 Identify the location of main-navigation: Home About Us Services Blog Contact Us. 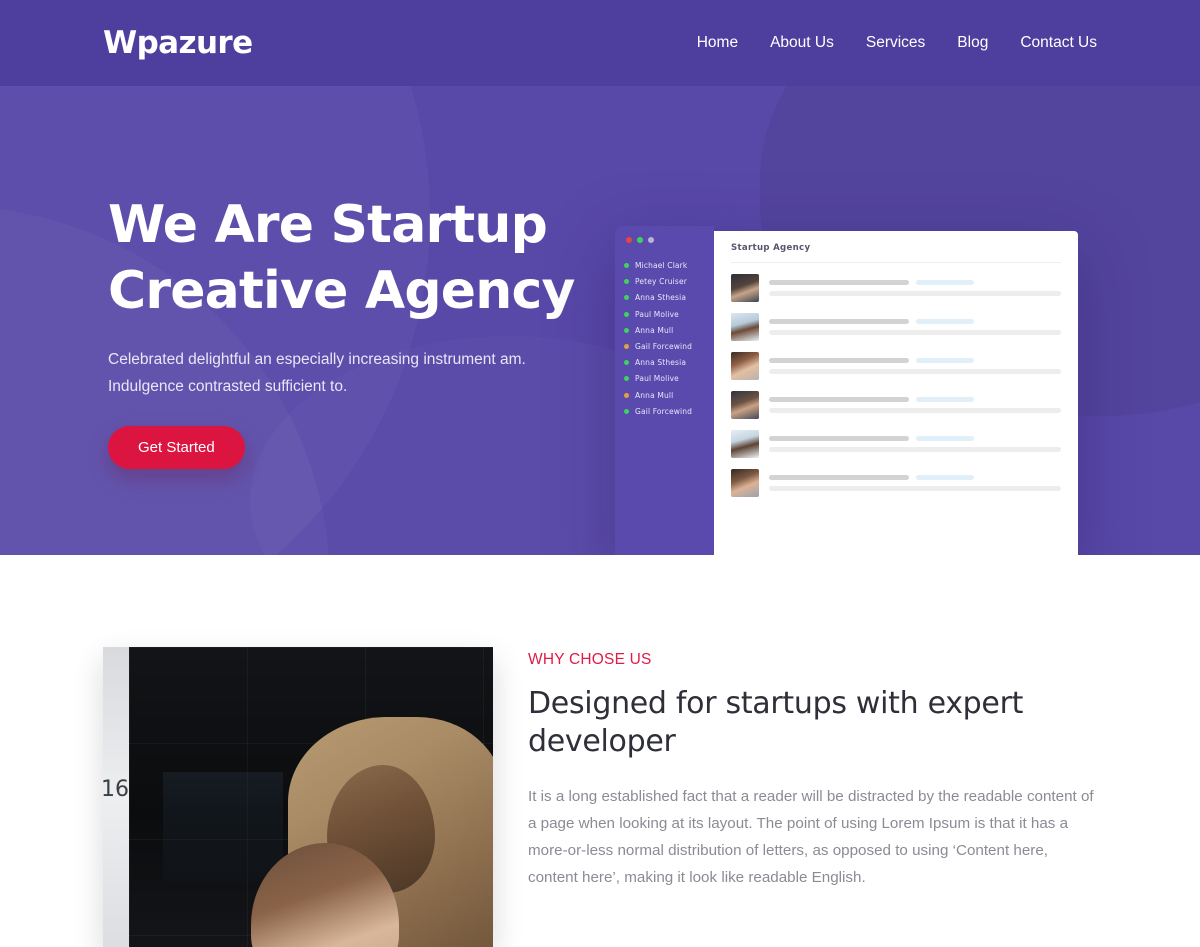
(889, 43).